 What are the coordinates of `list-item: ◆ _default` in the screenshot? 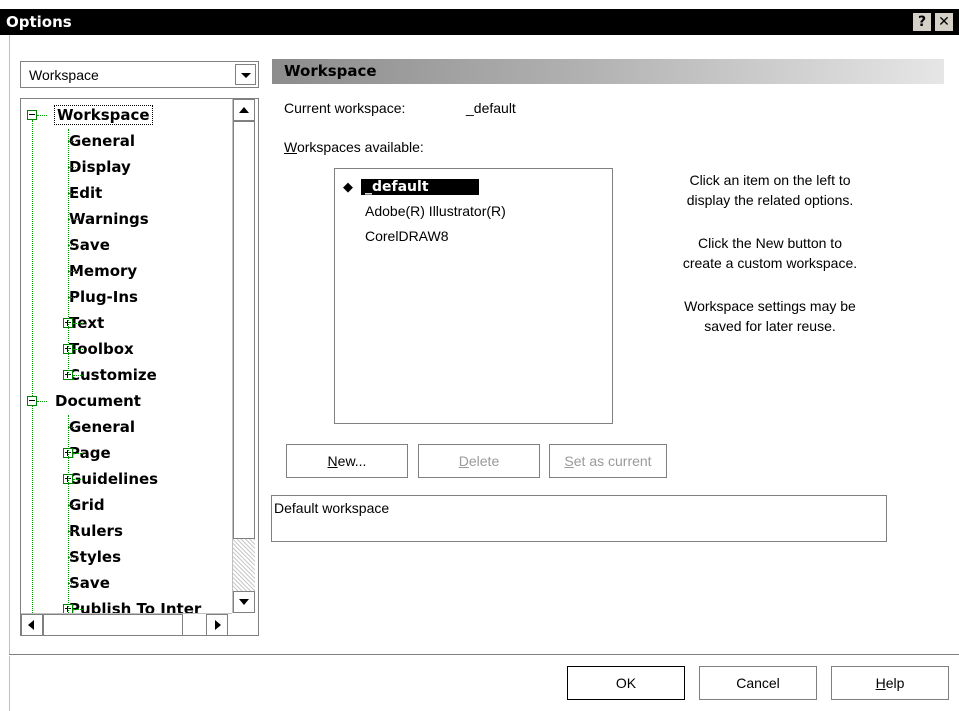 It's located at (411, 186).